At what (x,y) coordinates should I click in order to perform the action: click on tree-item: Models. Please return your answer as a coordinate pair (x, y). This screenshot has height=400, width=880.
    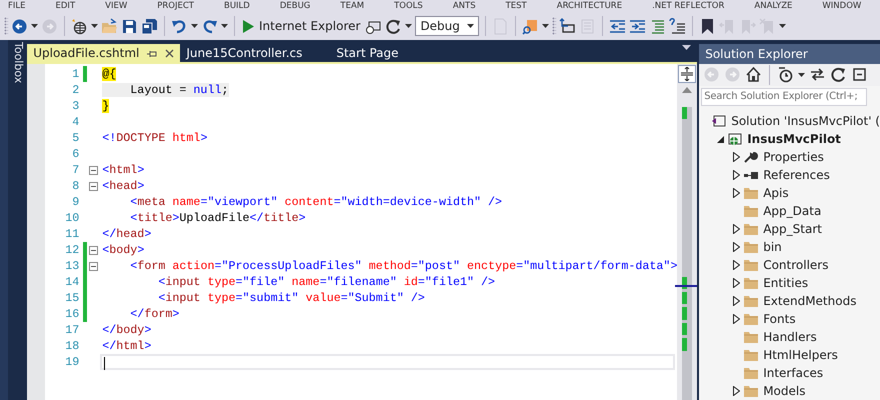
    Looking at the image, I should click on (784, 391).